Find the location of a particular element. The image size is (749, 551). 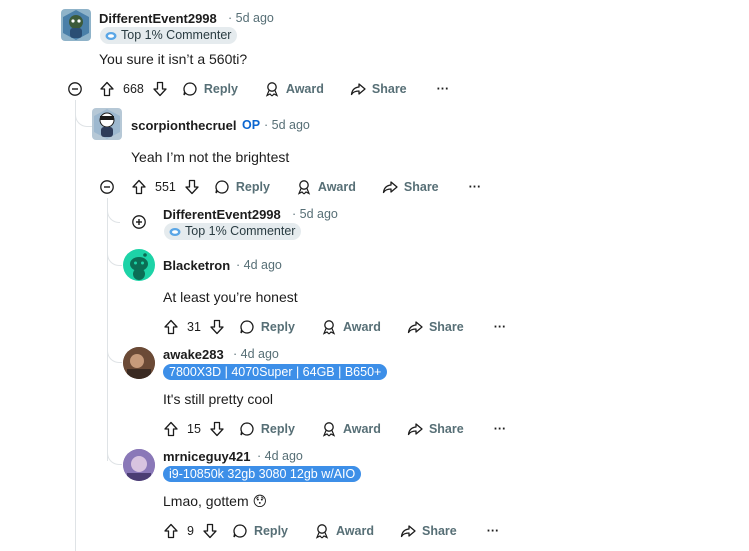

comment-author: scorpionthecruel is located at coordinates (183, 125).